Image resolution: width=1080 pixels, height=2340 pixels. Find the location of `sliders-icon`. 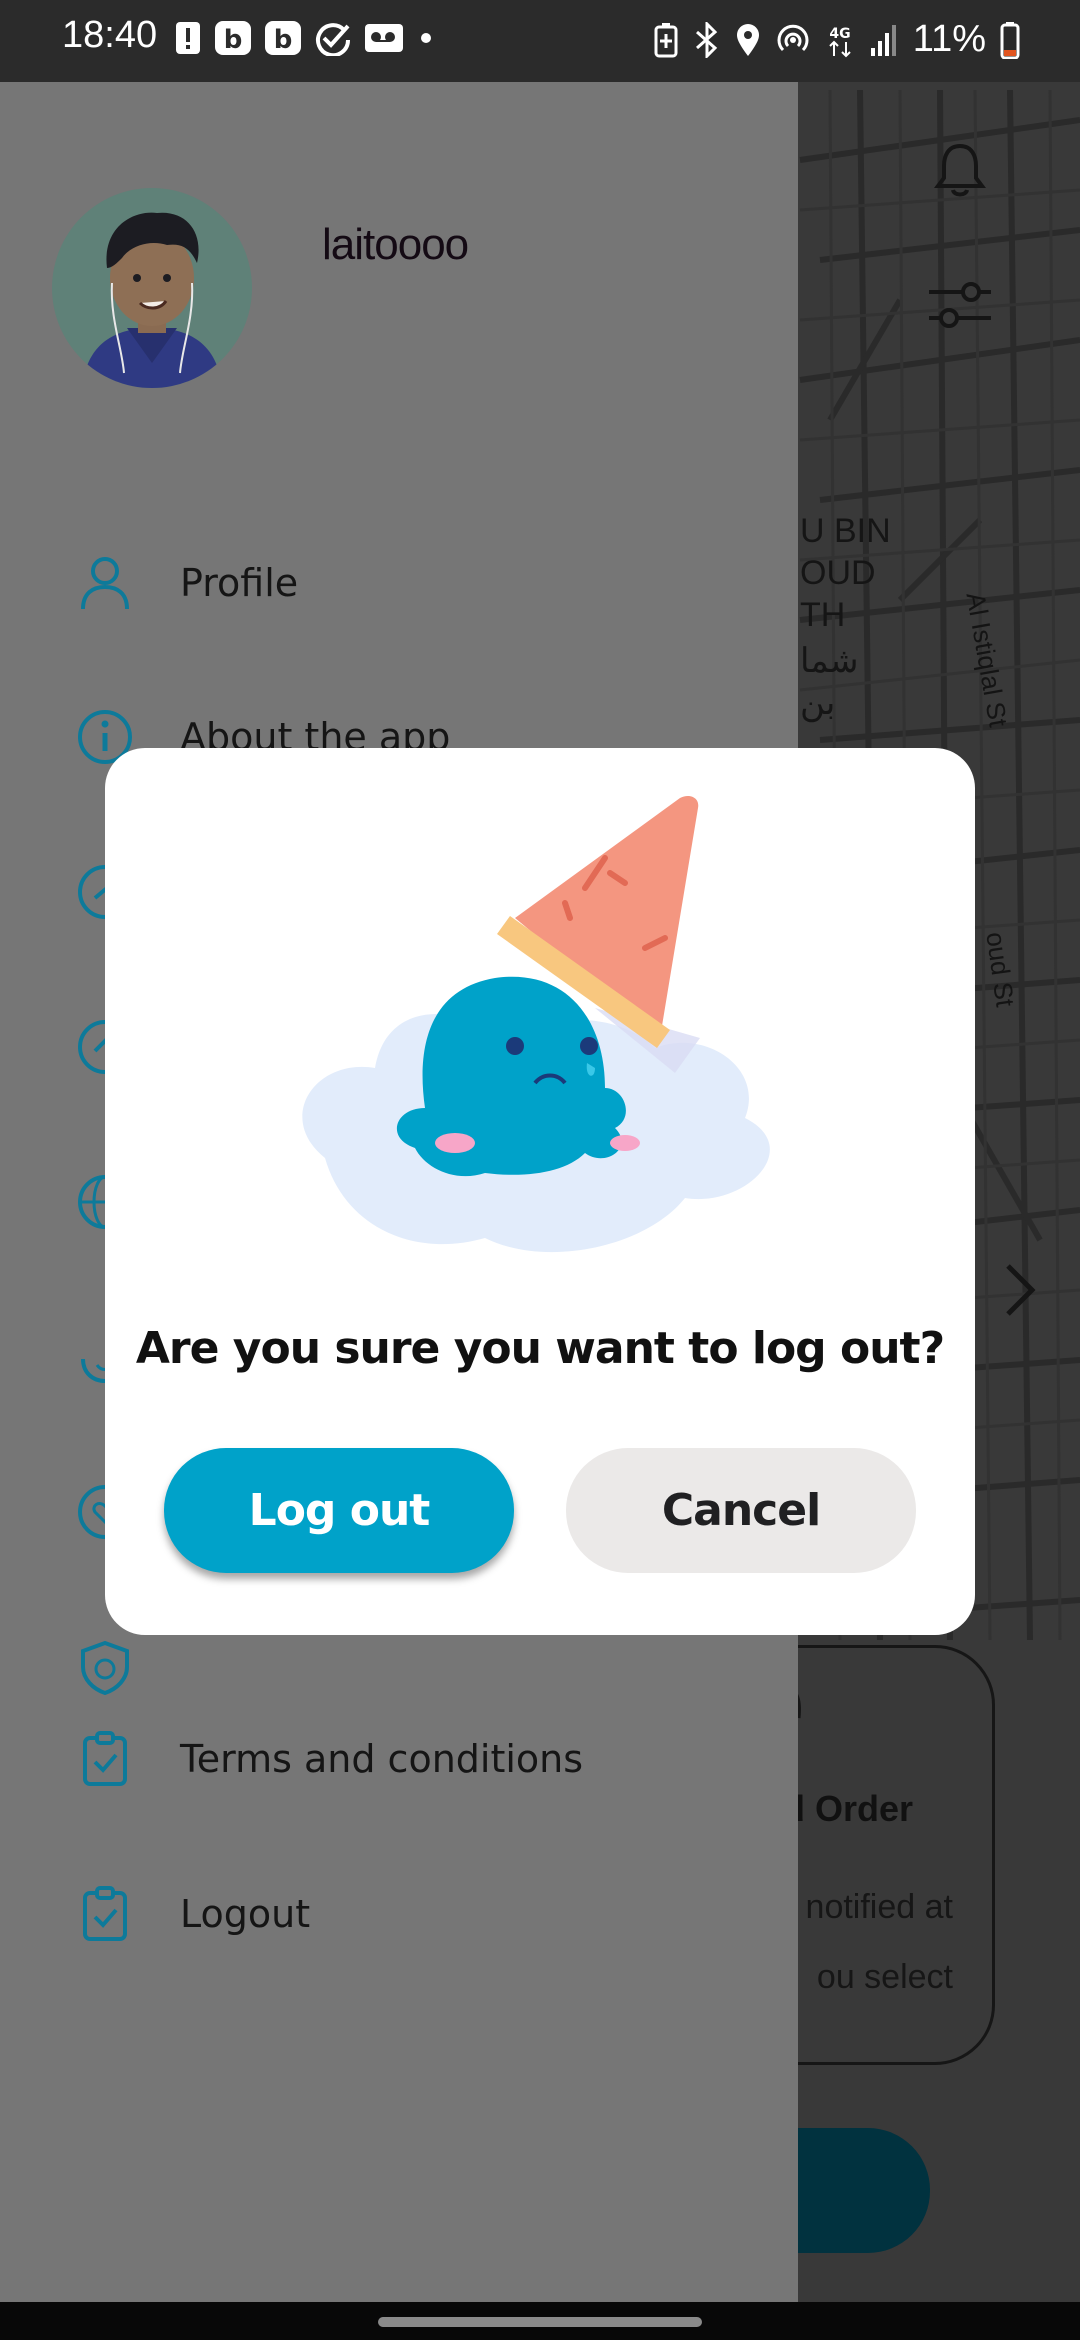

sliders-icon is located at coordinates (960, 305).